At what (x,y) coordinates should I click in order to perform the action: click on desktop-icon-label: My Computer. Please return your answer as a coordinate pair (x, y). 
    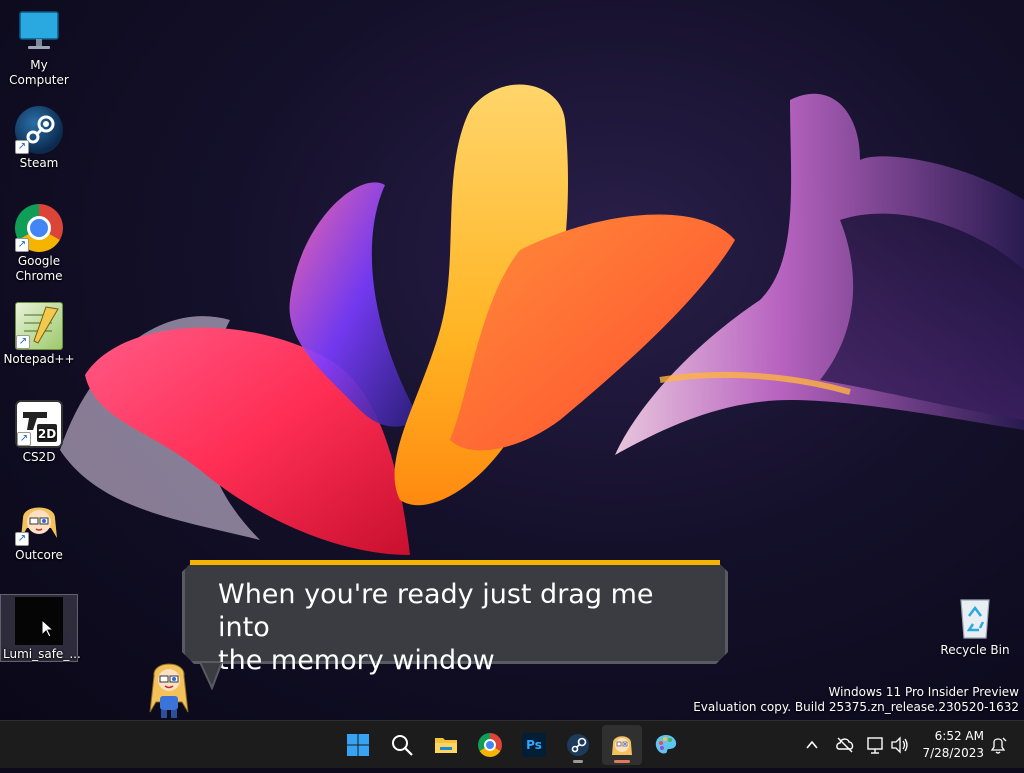
    Looking at the image, I should click on (39, 72).